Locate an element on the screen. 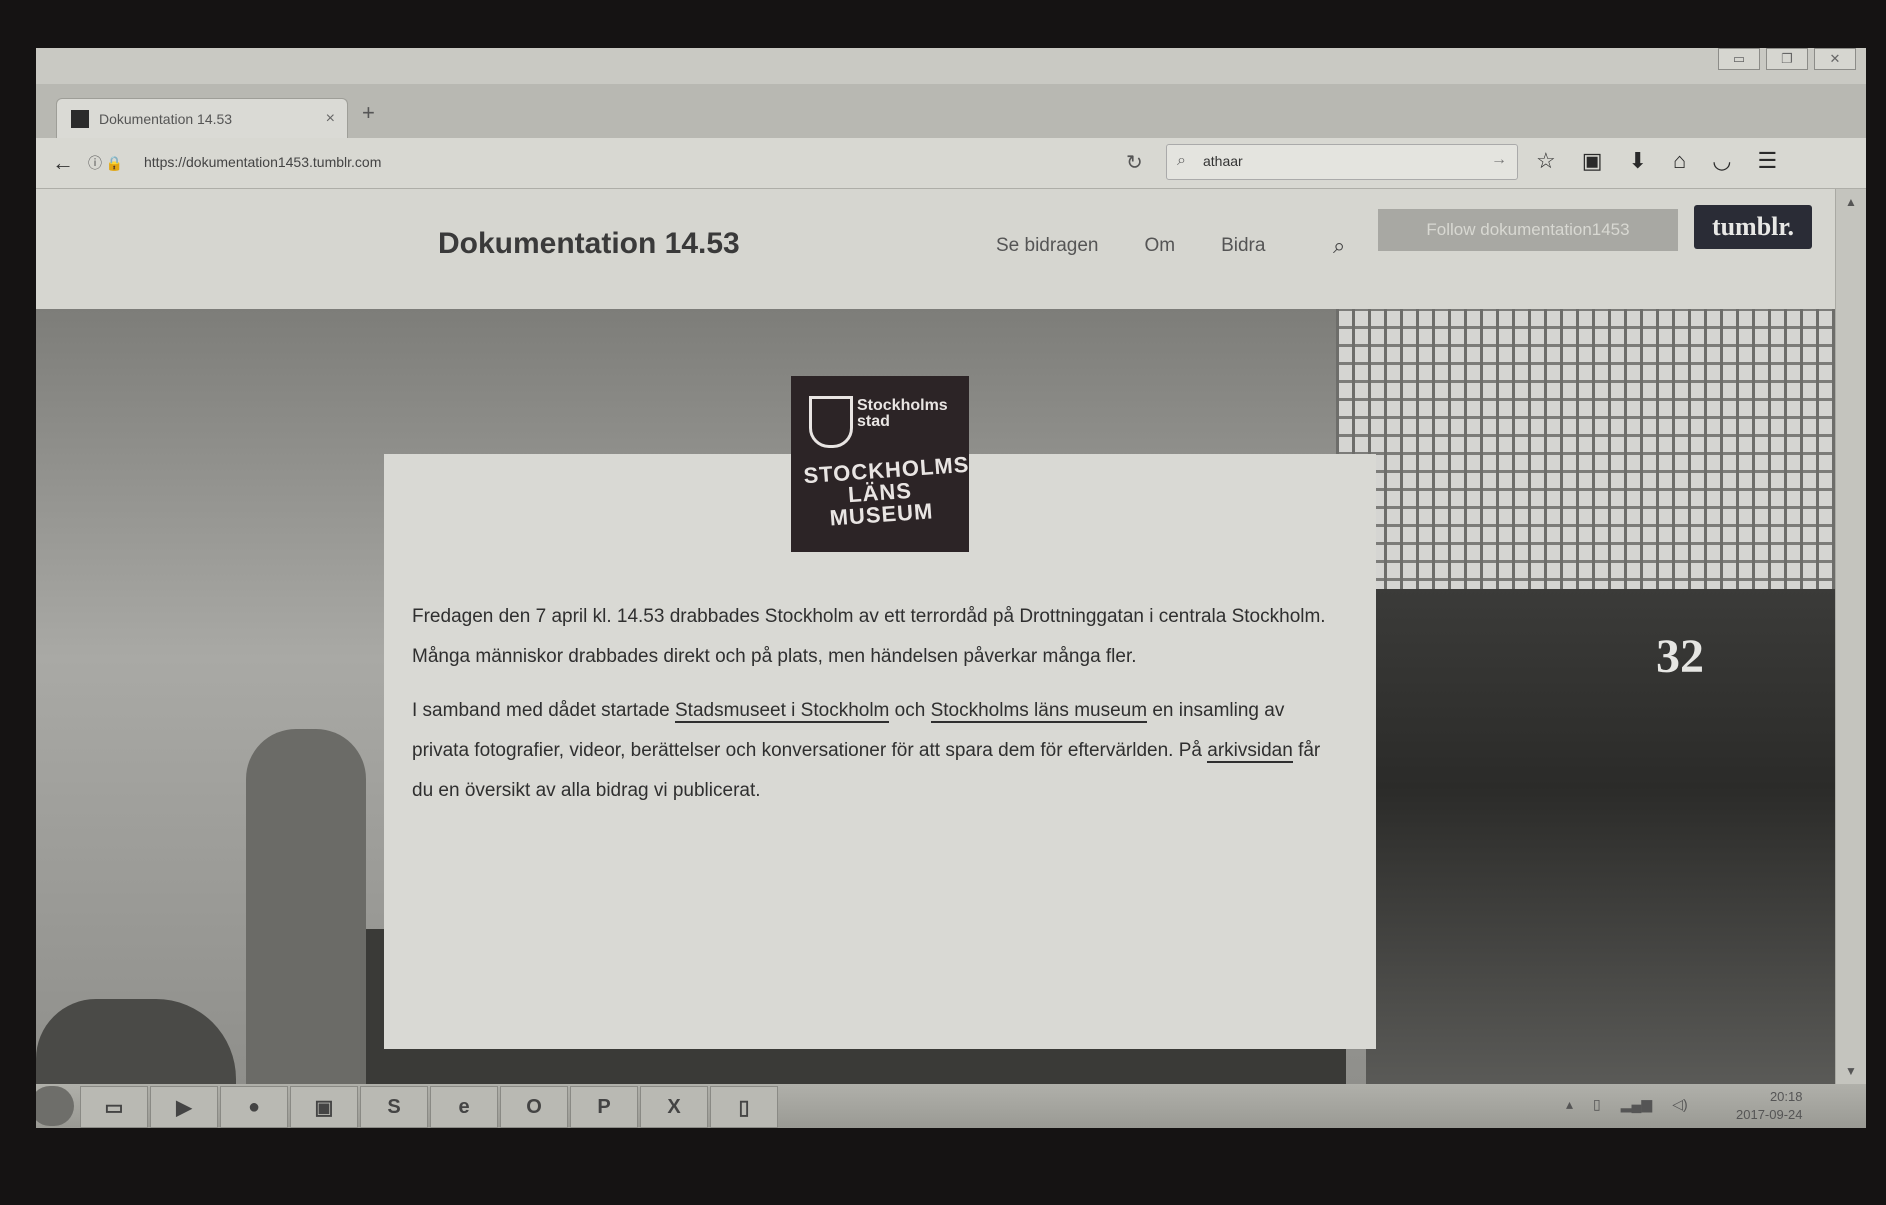  nav-bidra: Bidra is located at coordinates (1243, 246).